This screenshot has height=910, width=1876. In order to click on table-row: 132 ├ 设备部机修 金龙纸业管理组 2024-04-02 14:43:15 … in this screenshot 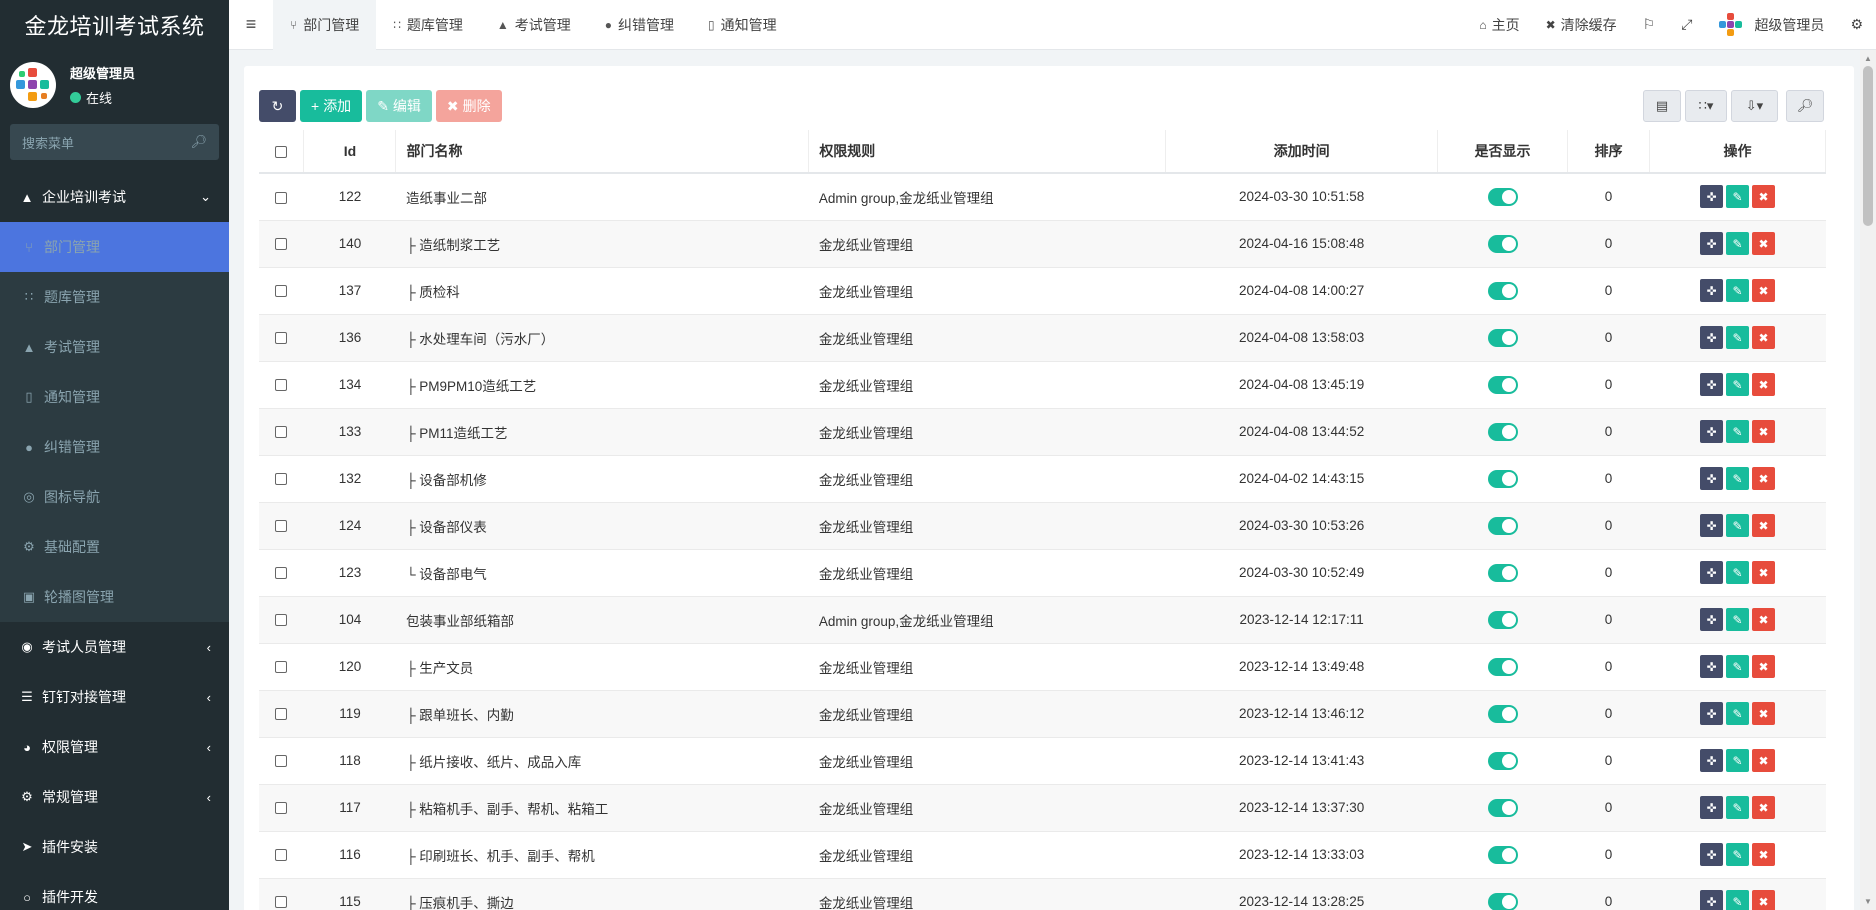, I will do `click(1042, 479)`.